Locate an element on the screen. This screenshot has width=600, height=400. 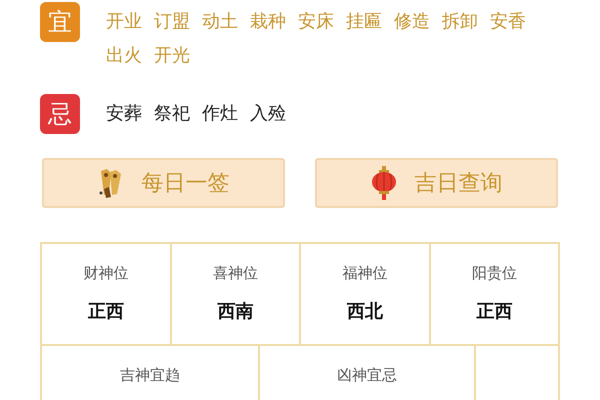
activity-item: 栽种 is located at coordinates (268, 22).